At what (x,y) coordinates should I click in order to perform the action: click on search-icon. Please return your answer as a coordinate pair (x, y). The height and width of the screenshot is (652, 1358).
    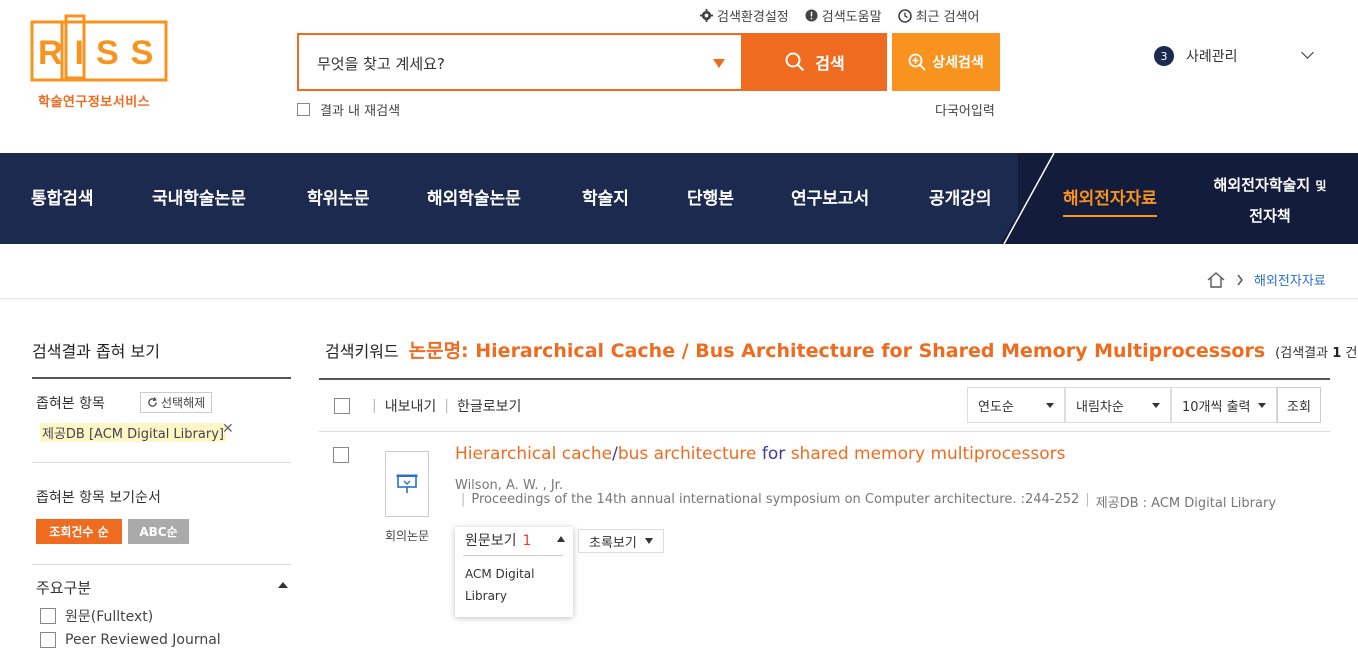
    Looking at the image, I should click on (795, 62).